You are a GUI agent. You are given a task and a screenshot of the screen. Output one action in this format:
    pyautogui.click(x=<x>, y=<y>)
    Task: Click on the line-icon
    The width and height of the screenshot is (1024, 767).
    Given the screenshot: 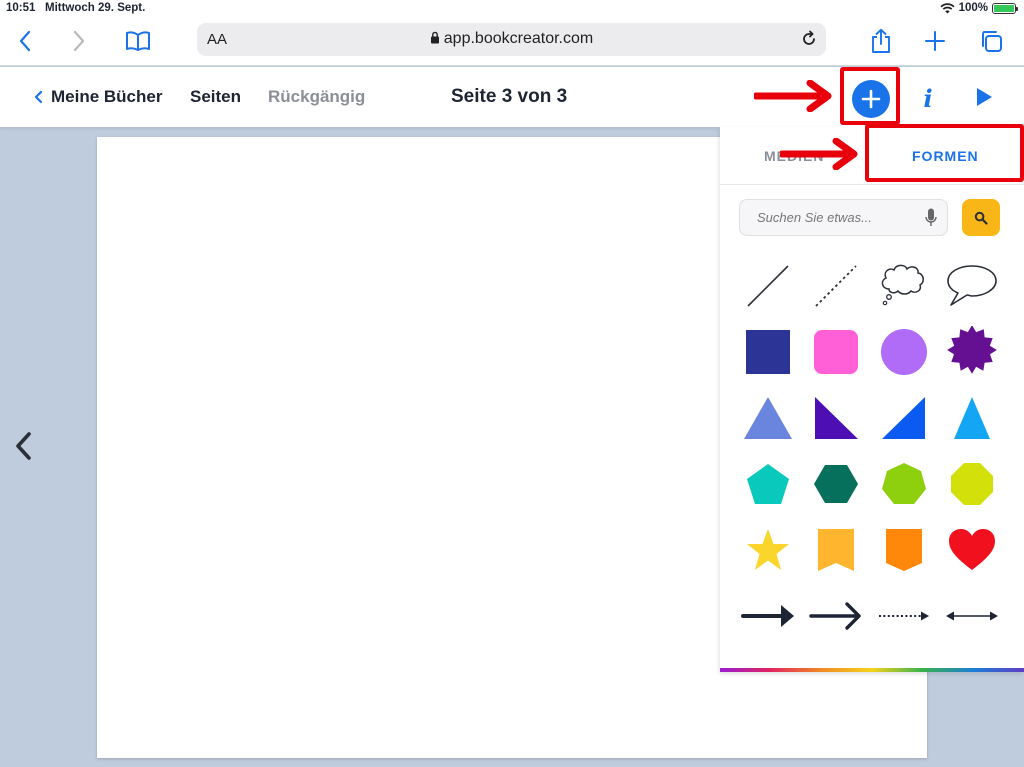 What is the action you would take?
    pyautogui.click(x=768, y=286)
    